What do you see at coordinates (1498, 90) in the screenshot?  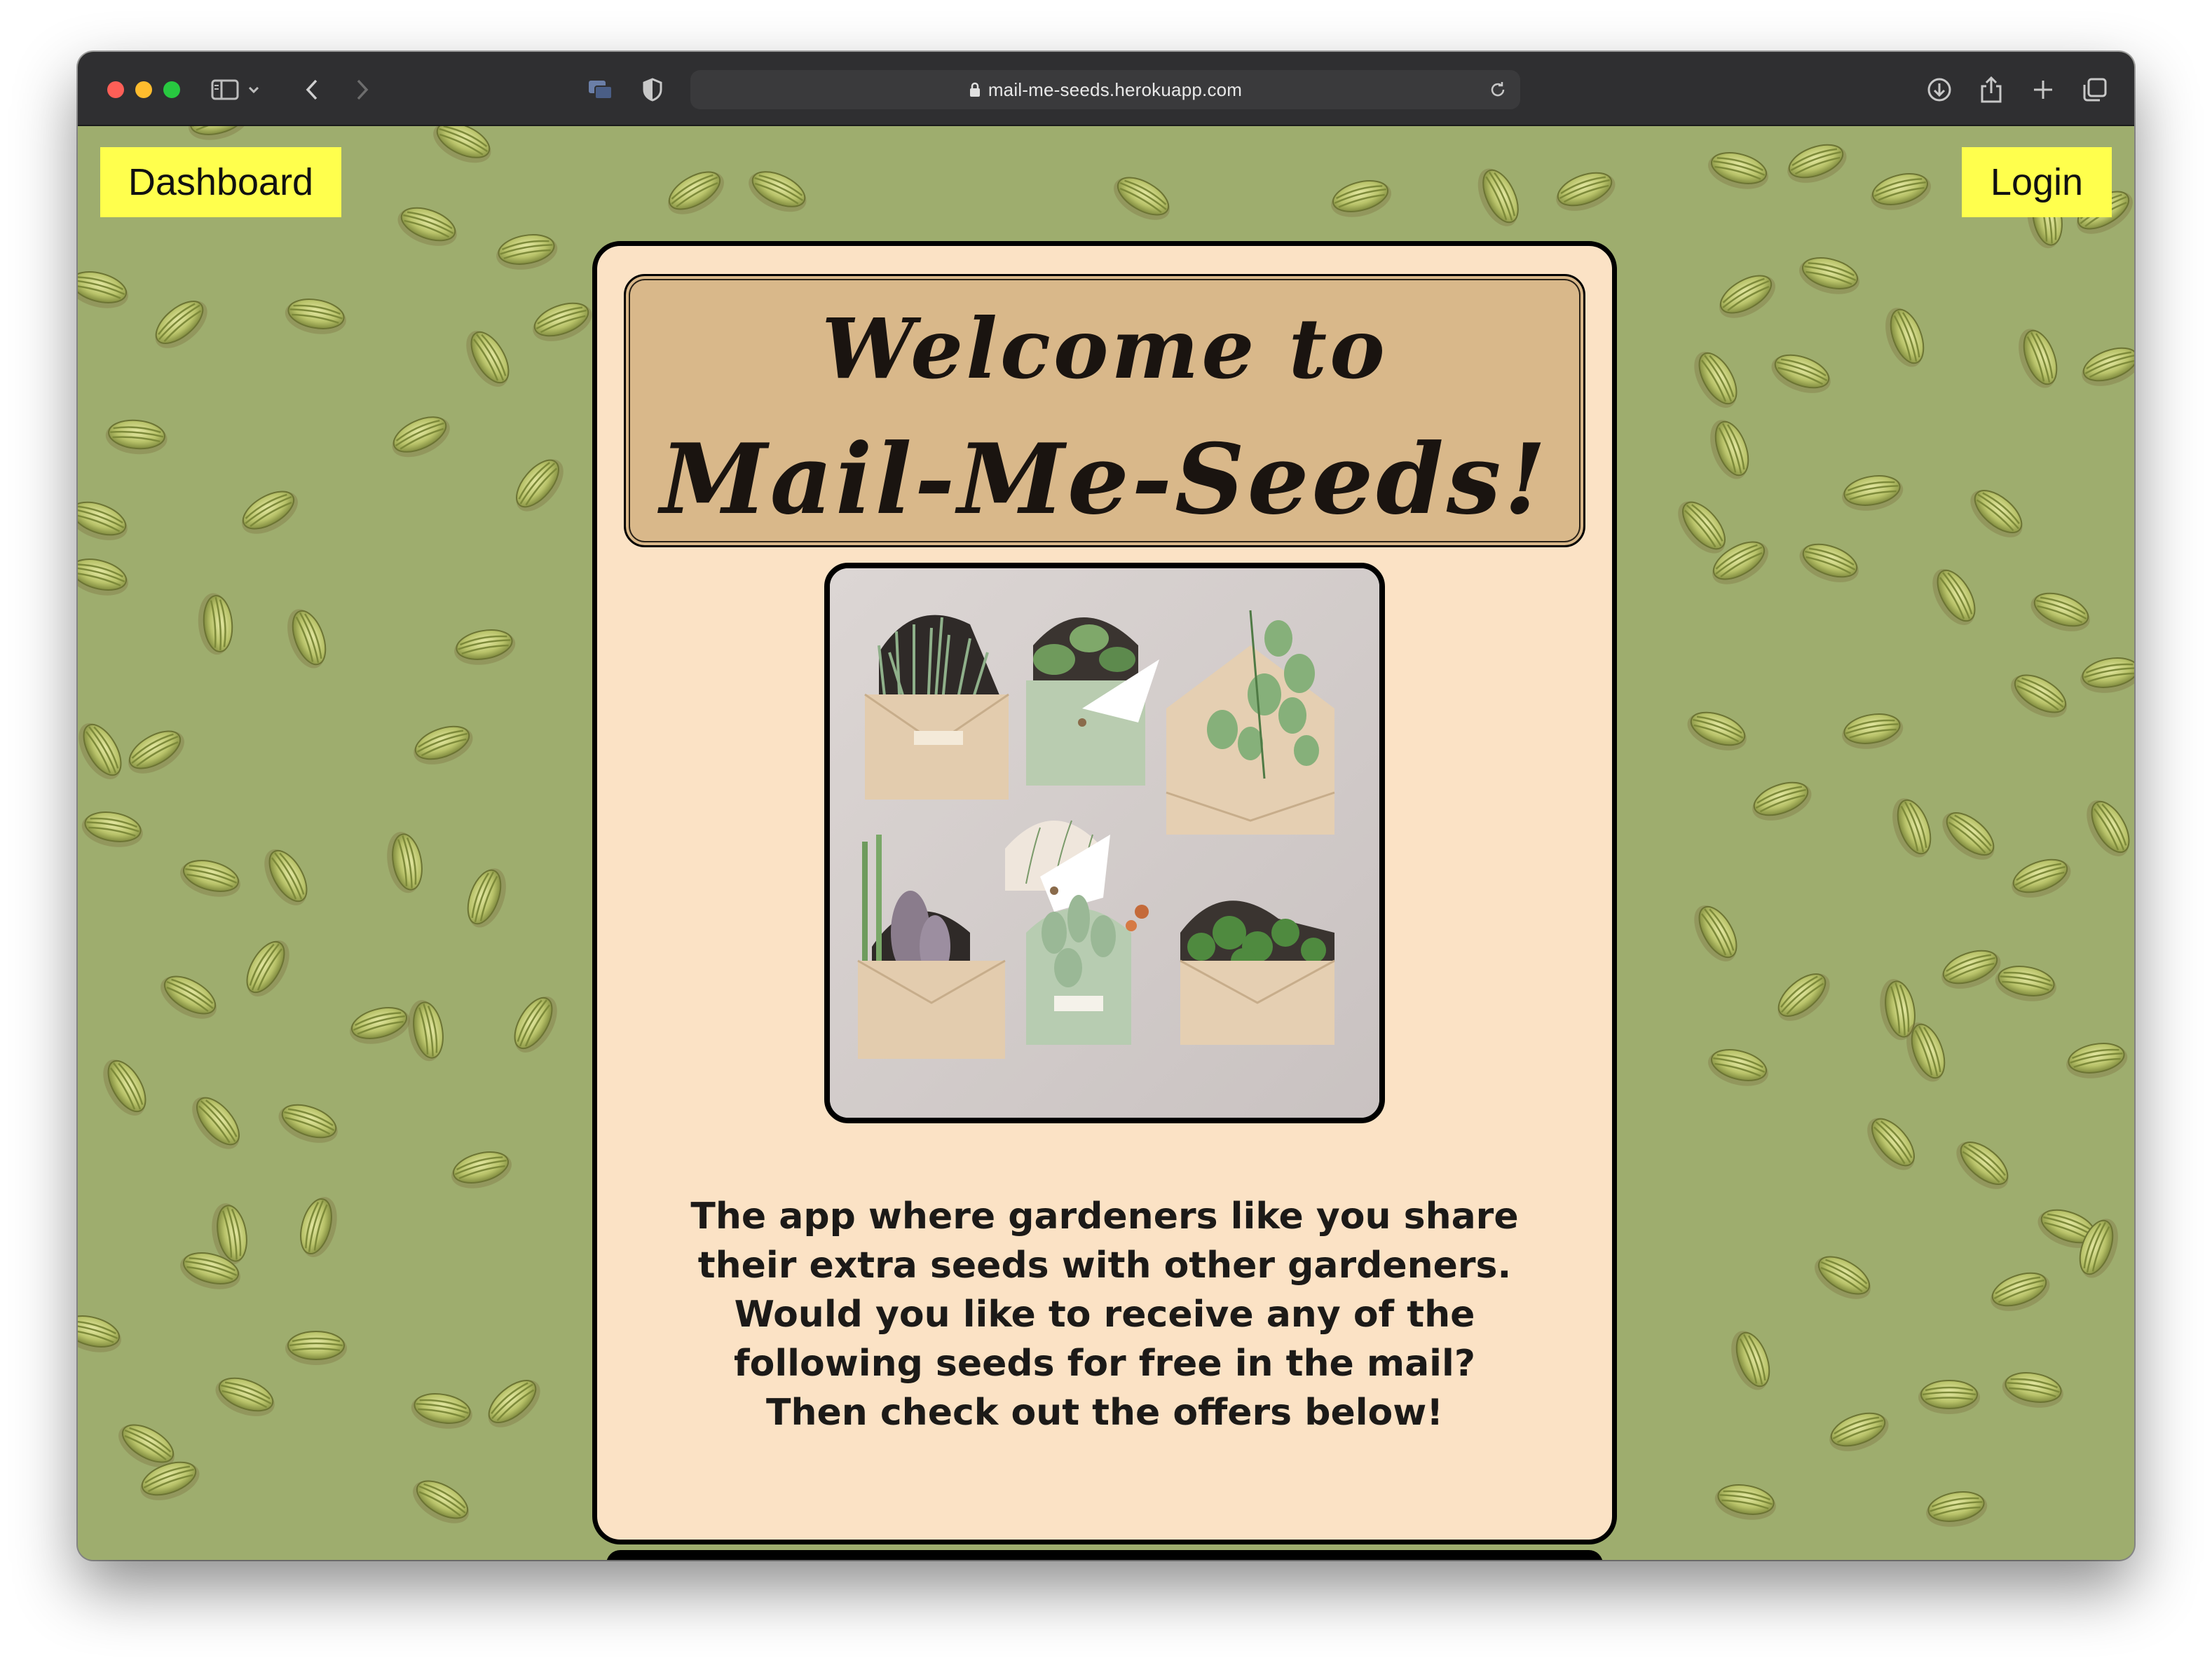 I see `reload-icon` at bounding box center [1498, 90].